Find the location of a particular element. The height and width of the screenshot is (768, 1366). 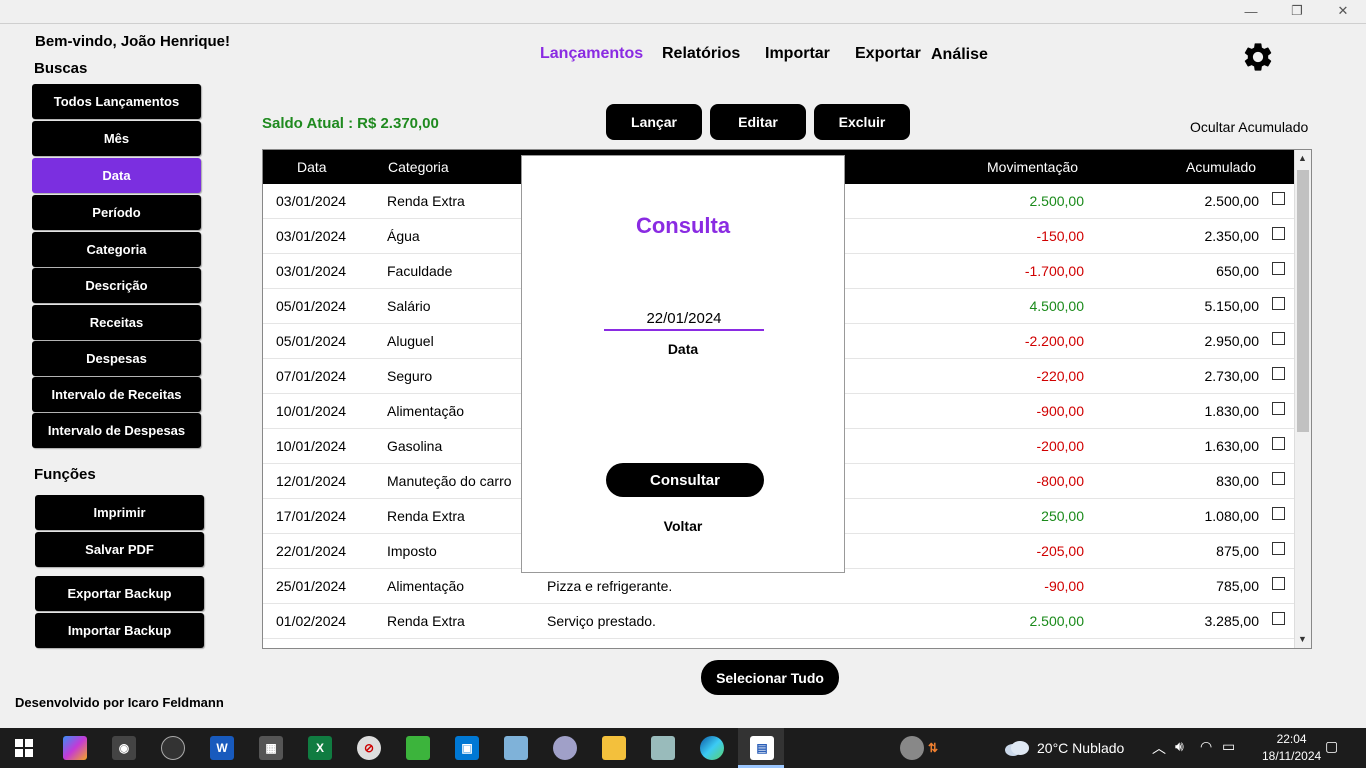

notebook-app-icon is located at coordinates (516, 748).